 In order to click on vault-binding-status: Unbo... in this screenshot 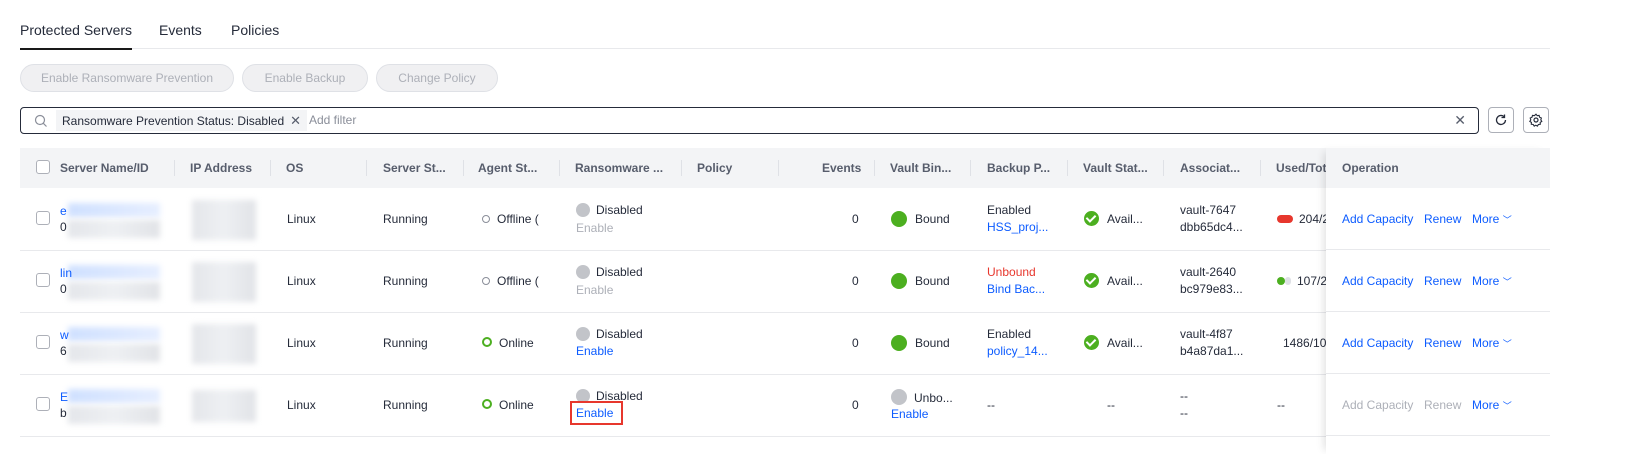, I will do `click(922, 397)`.